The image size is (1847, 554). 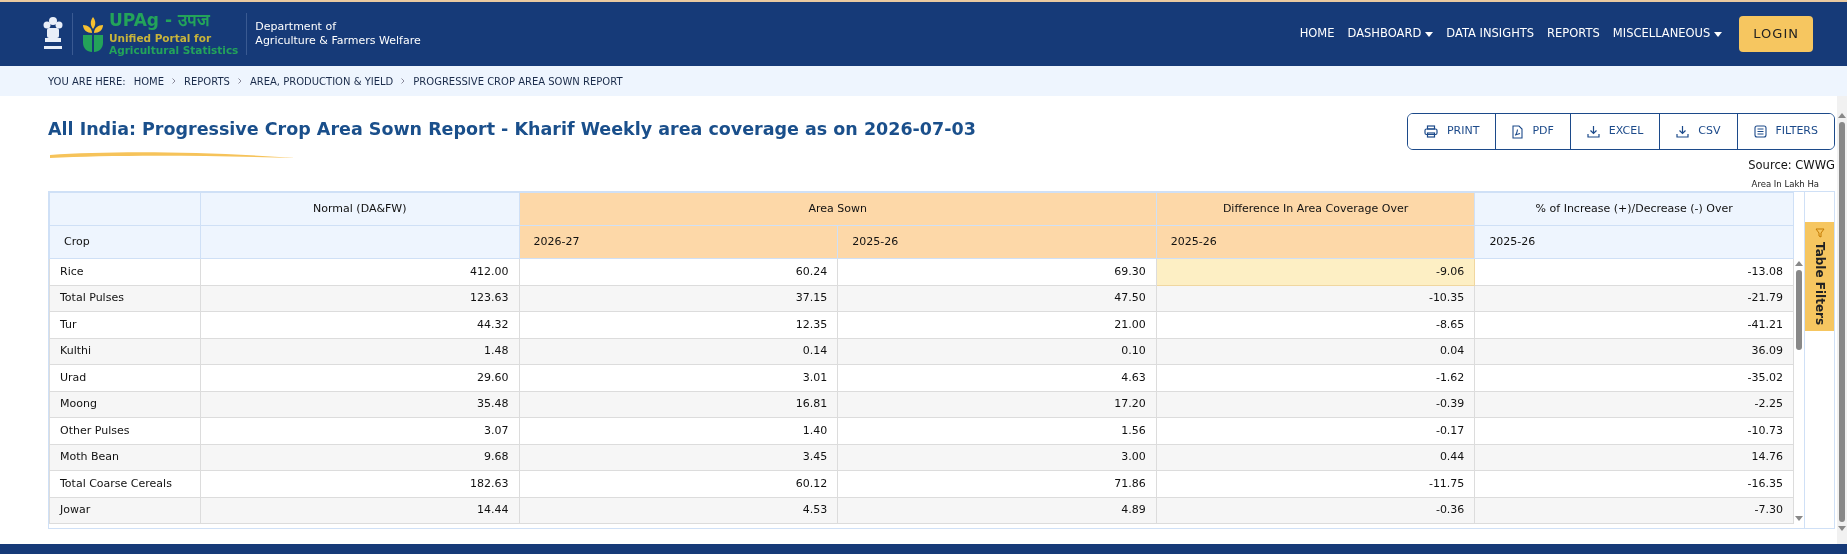 I want to click on value-cell: 36.09, so click(x=1634, y=351).